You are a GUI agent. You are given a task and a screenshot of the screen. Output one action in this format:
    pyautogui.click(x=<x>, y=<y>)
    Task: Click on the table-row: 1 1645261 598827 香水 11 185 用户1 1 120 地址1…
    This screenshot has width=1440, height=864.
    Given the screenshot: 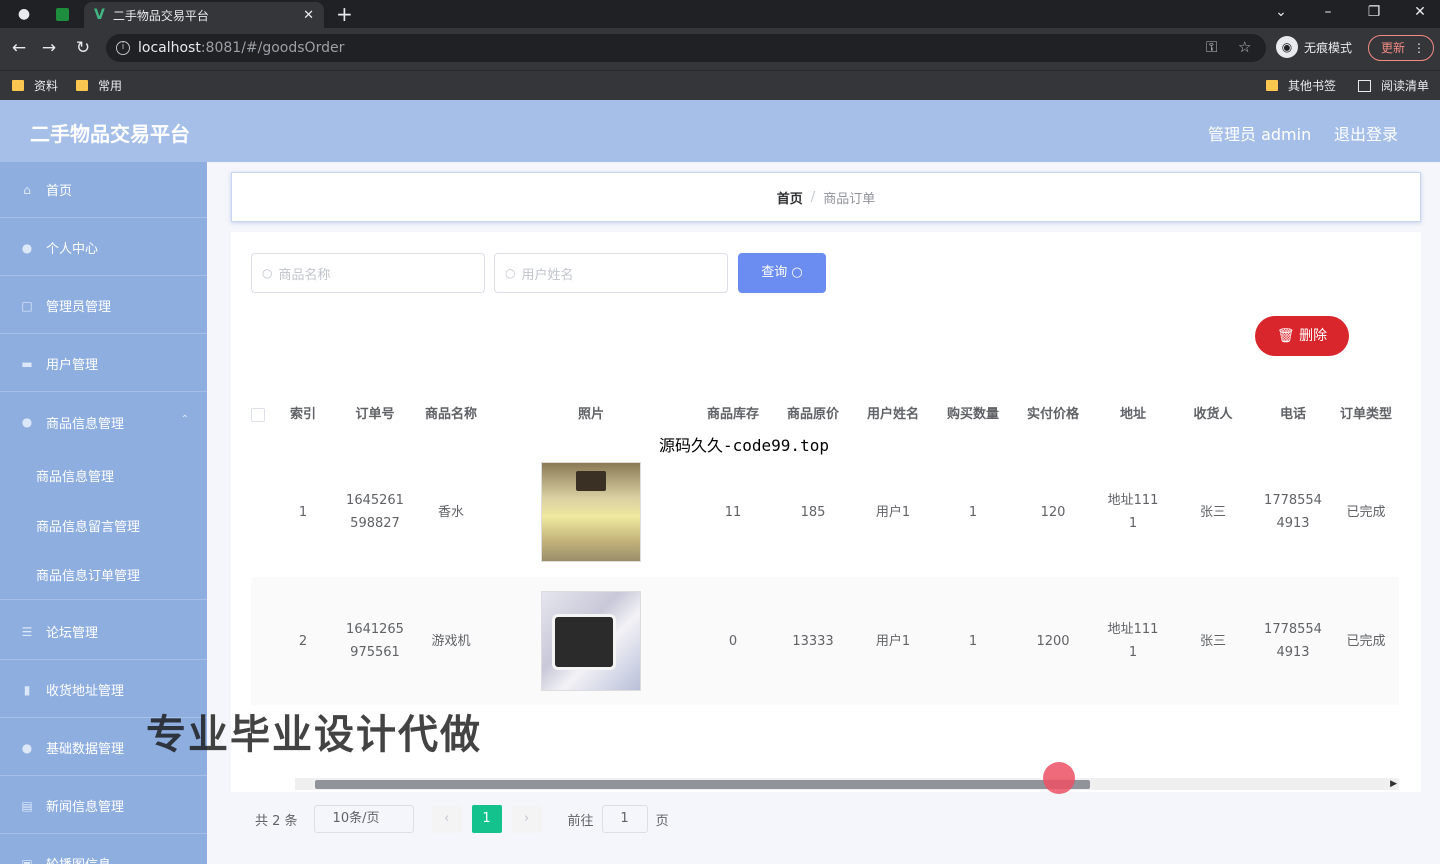 What is the action you would take?
    pyautogui.click(x=825, y=512)
    